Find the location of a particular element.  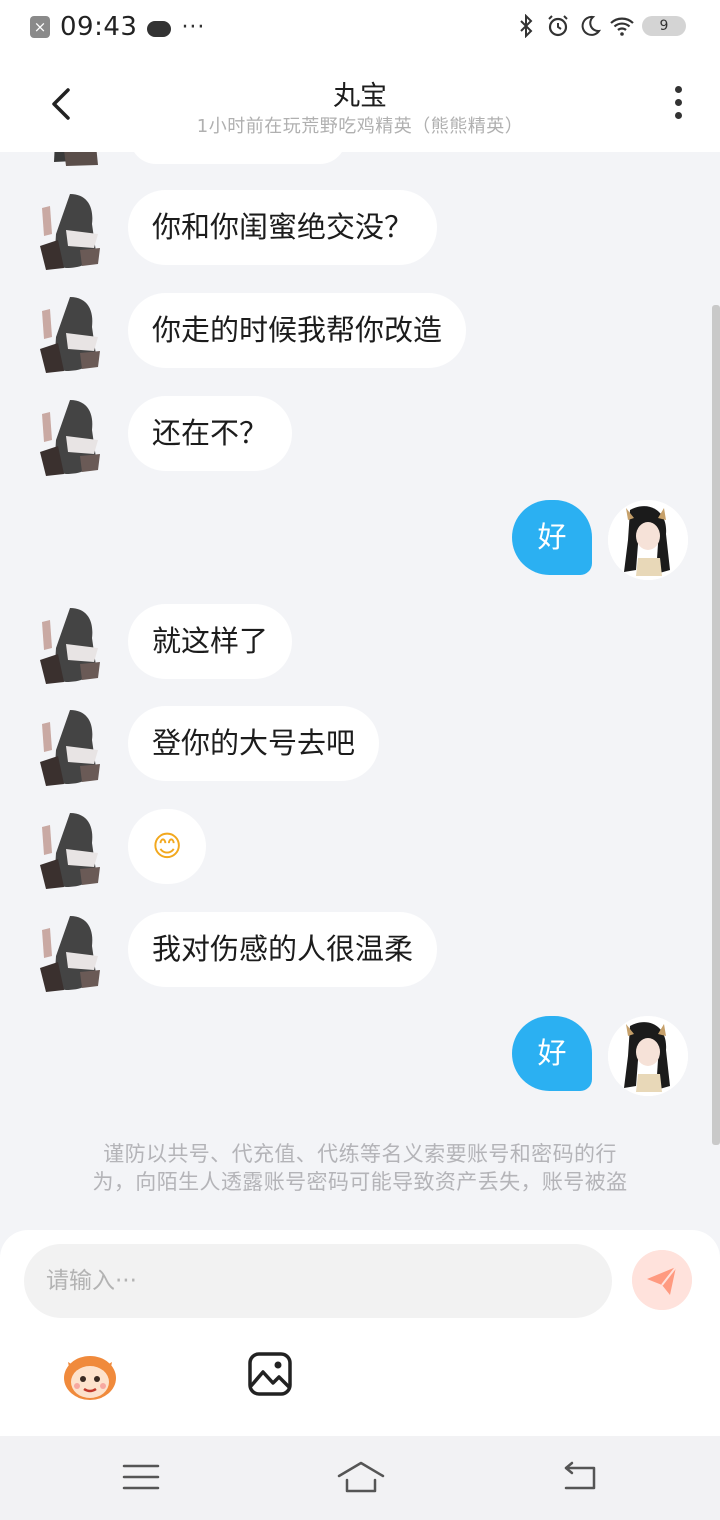

more-notifications-icon: ··· is located at coordinates (193, 27).